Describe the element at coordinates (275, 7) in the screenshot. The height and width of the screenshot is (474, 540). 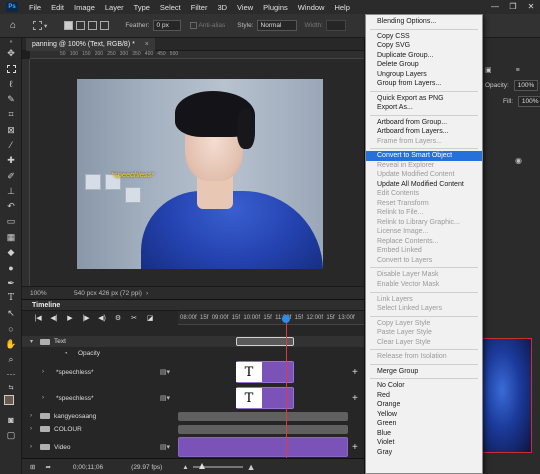
I see `menu-plugins: Plugins` at that location.